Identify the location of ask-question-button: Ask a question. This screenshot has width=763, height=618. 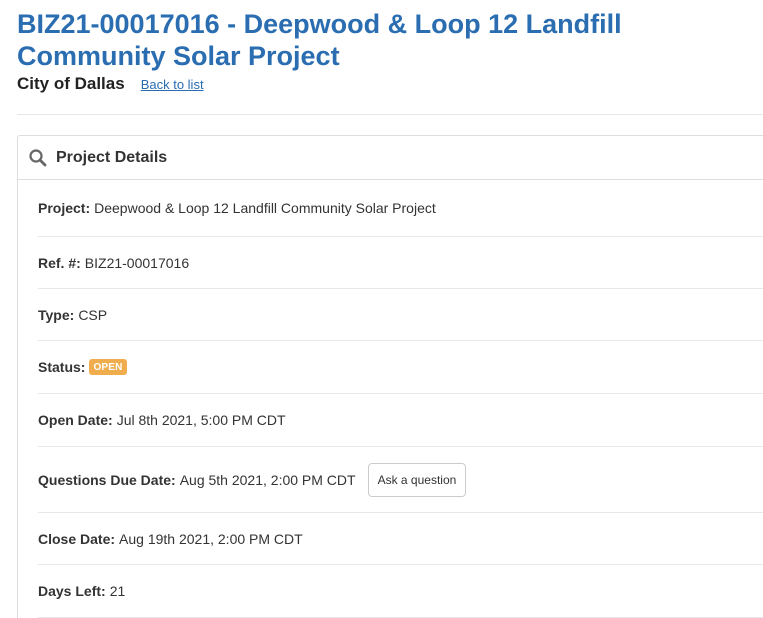
(417, 479).